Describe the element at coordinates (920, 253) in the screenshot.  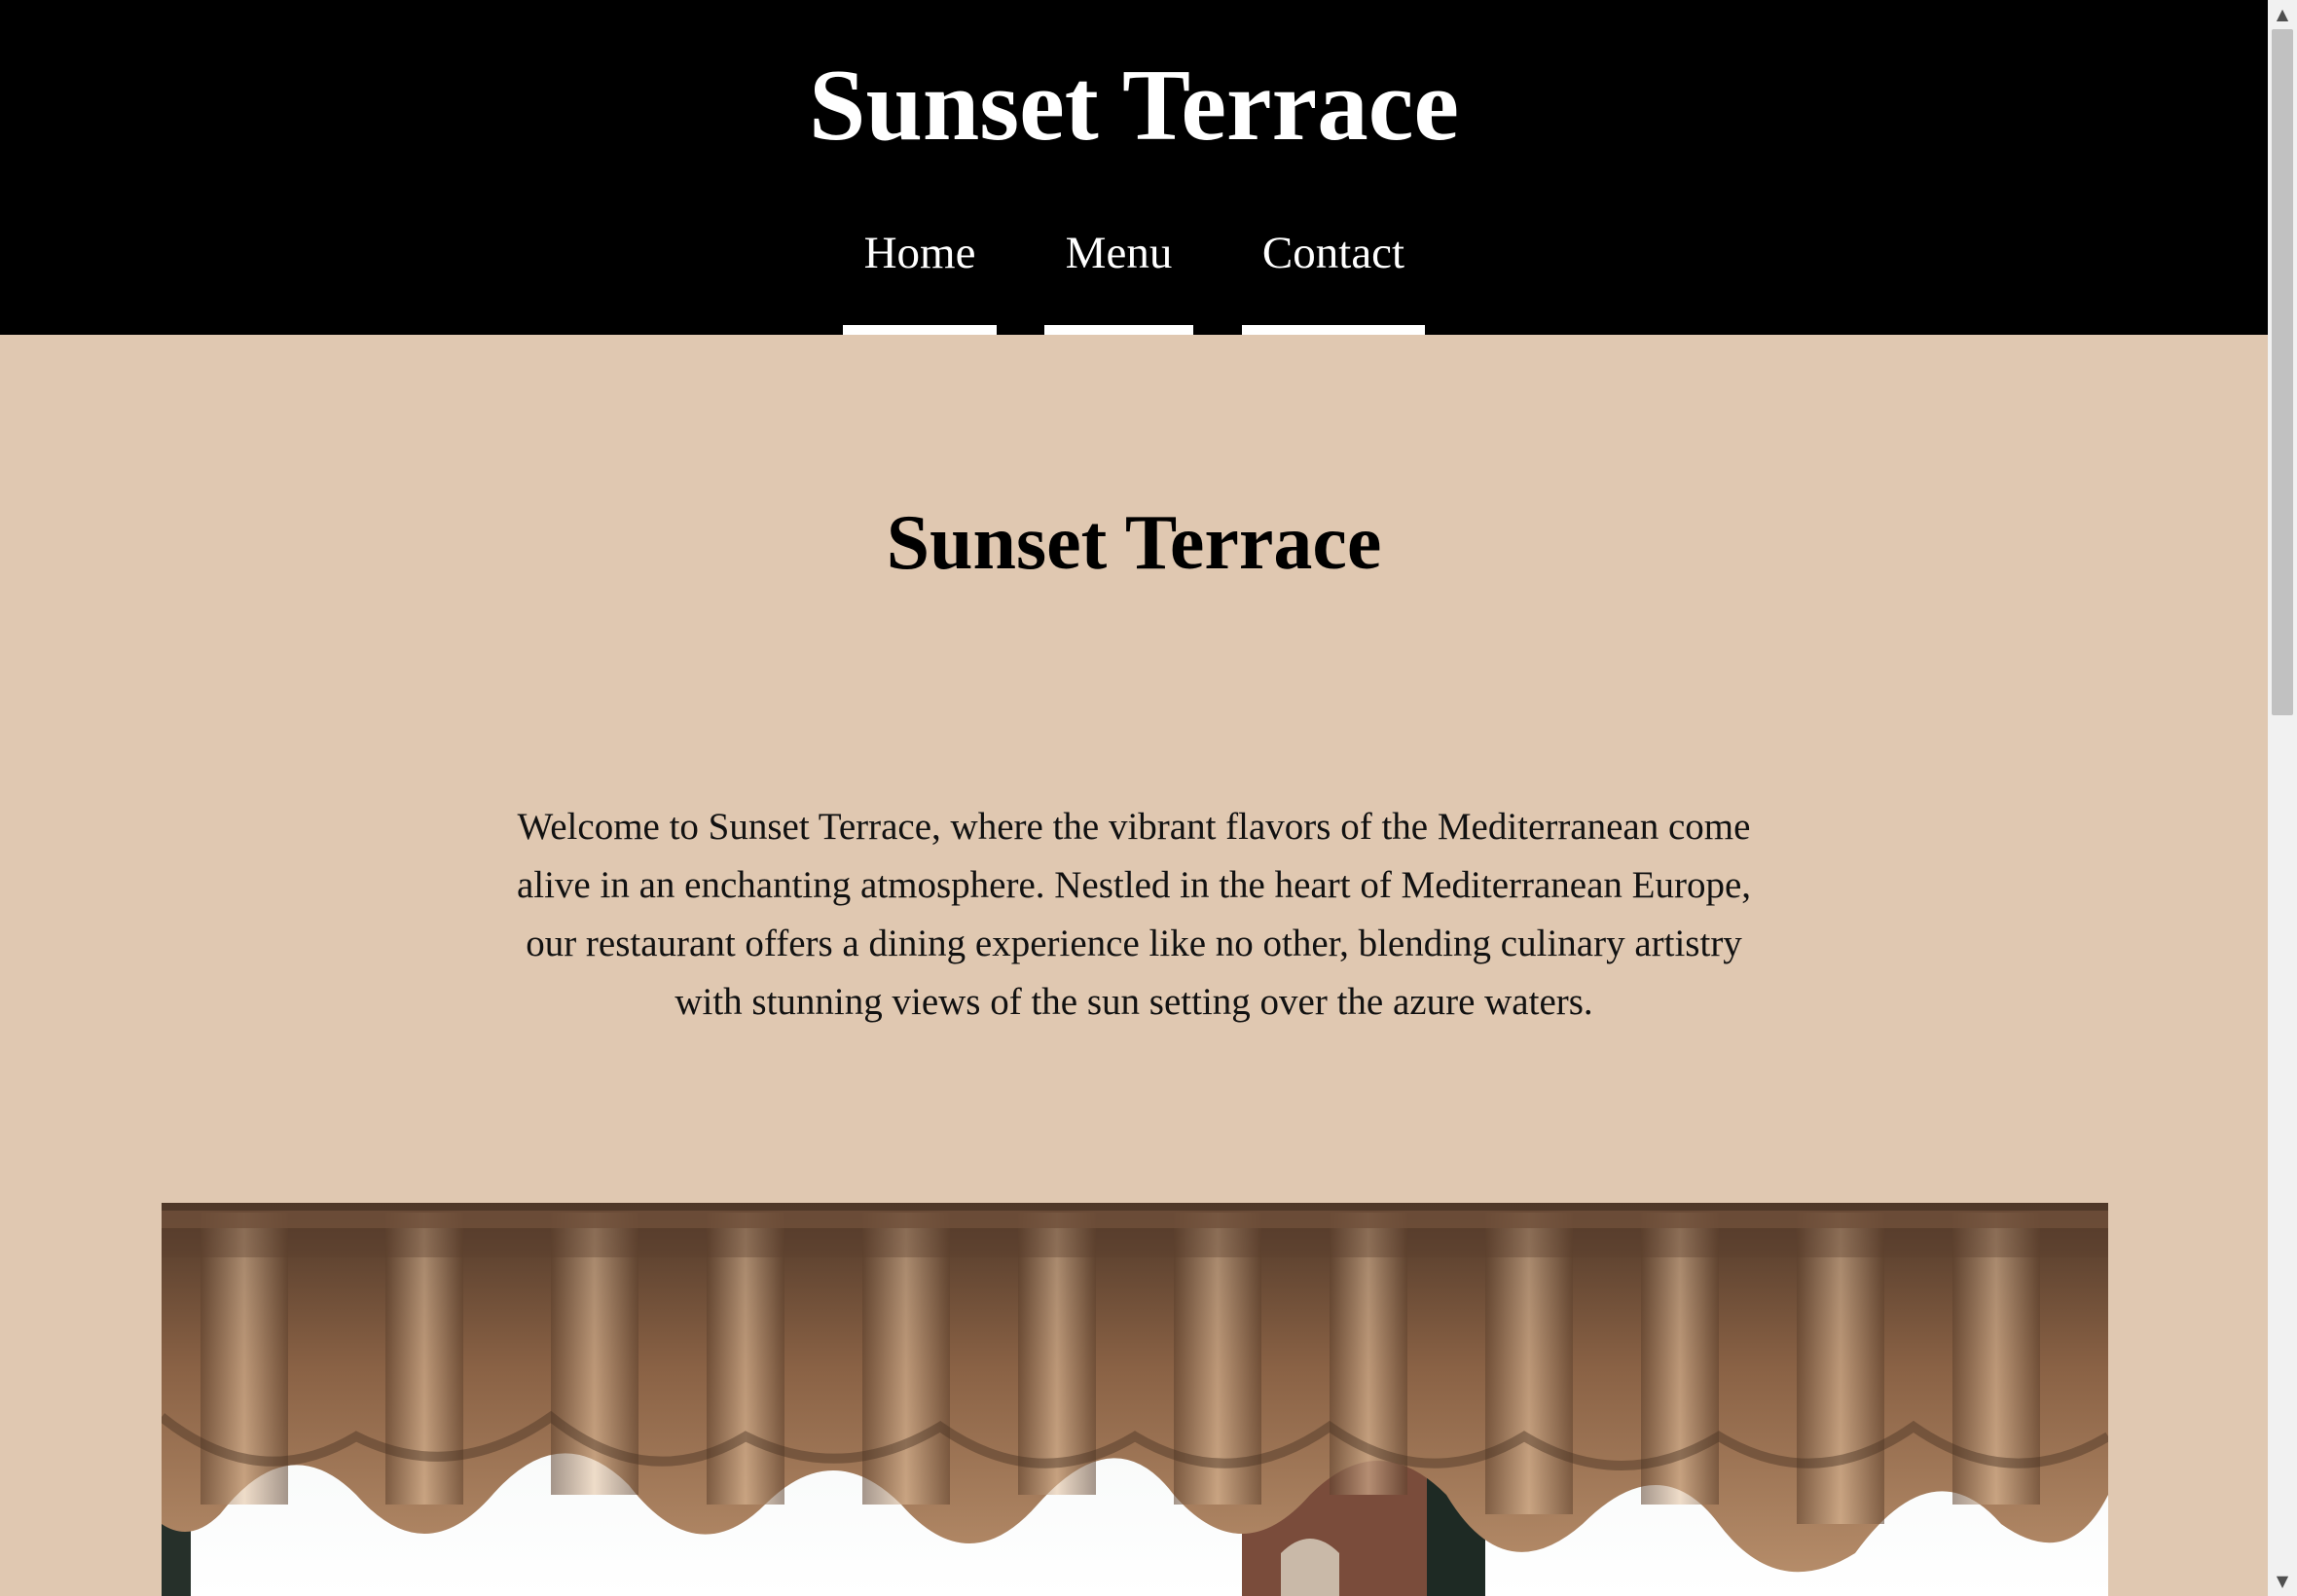
I see `nav-item-label: Home` at that location.